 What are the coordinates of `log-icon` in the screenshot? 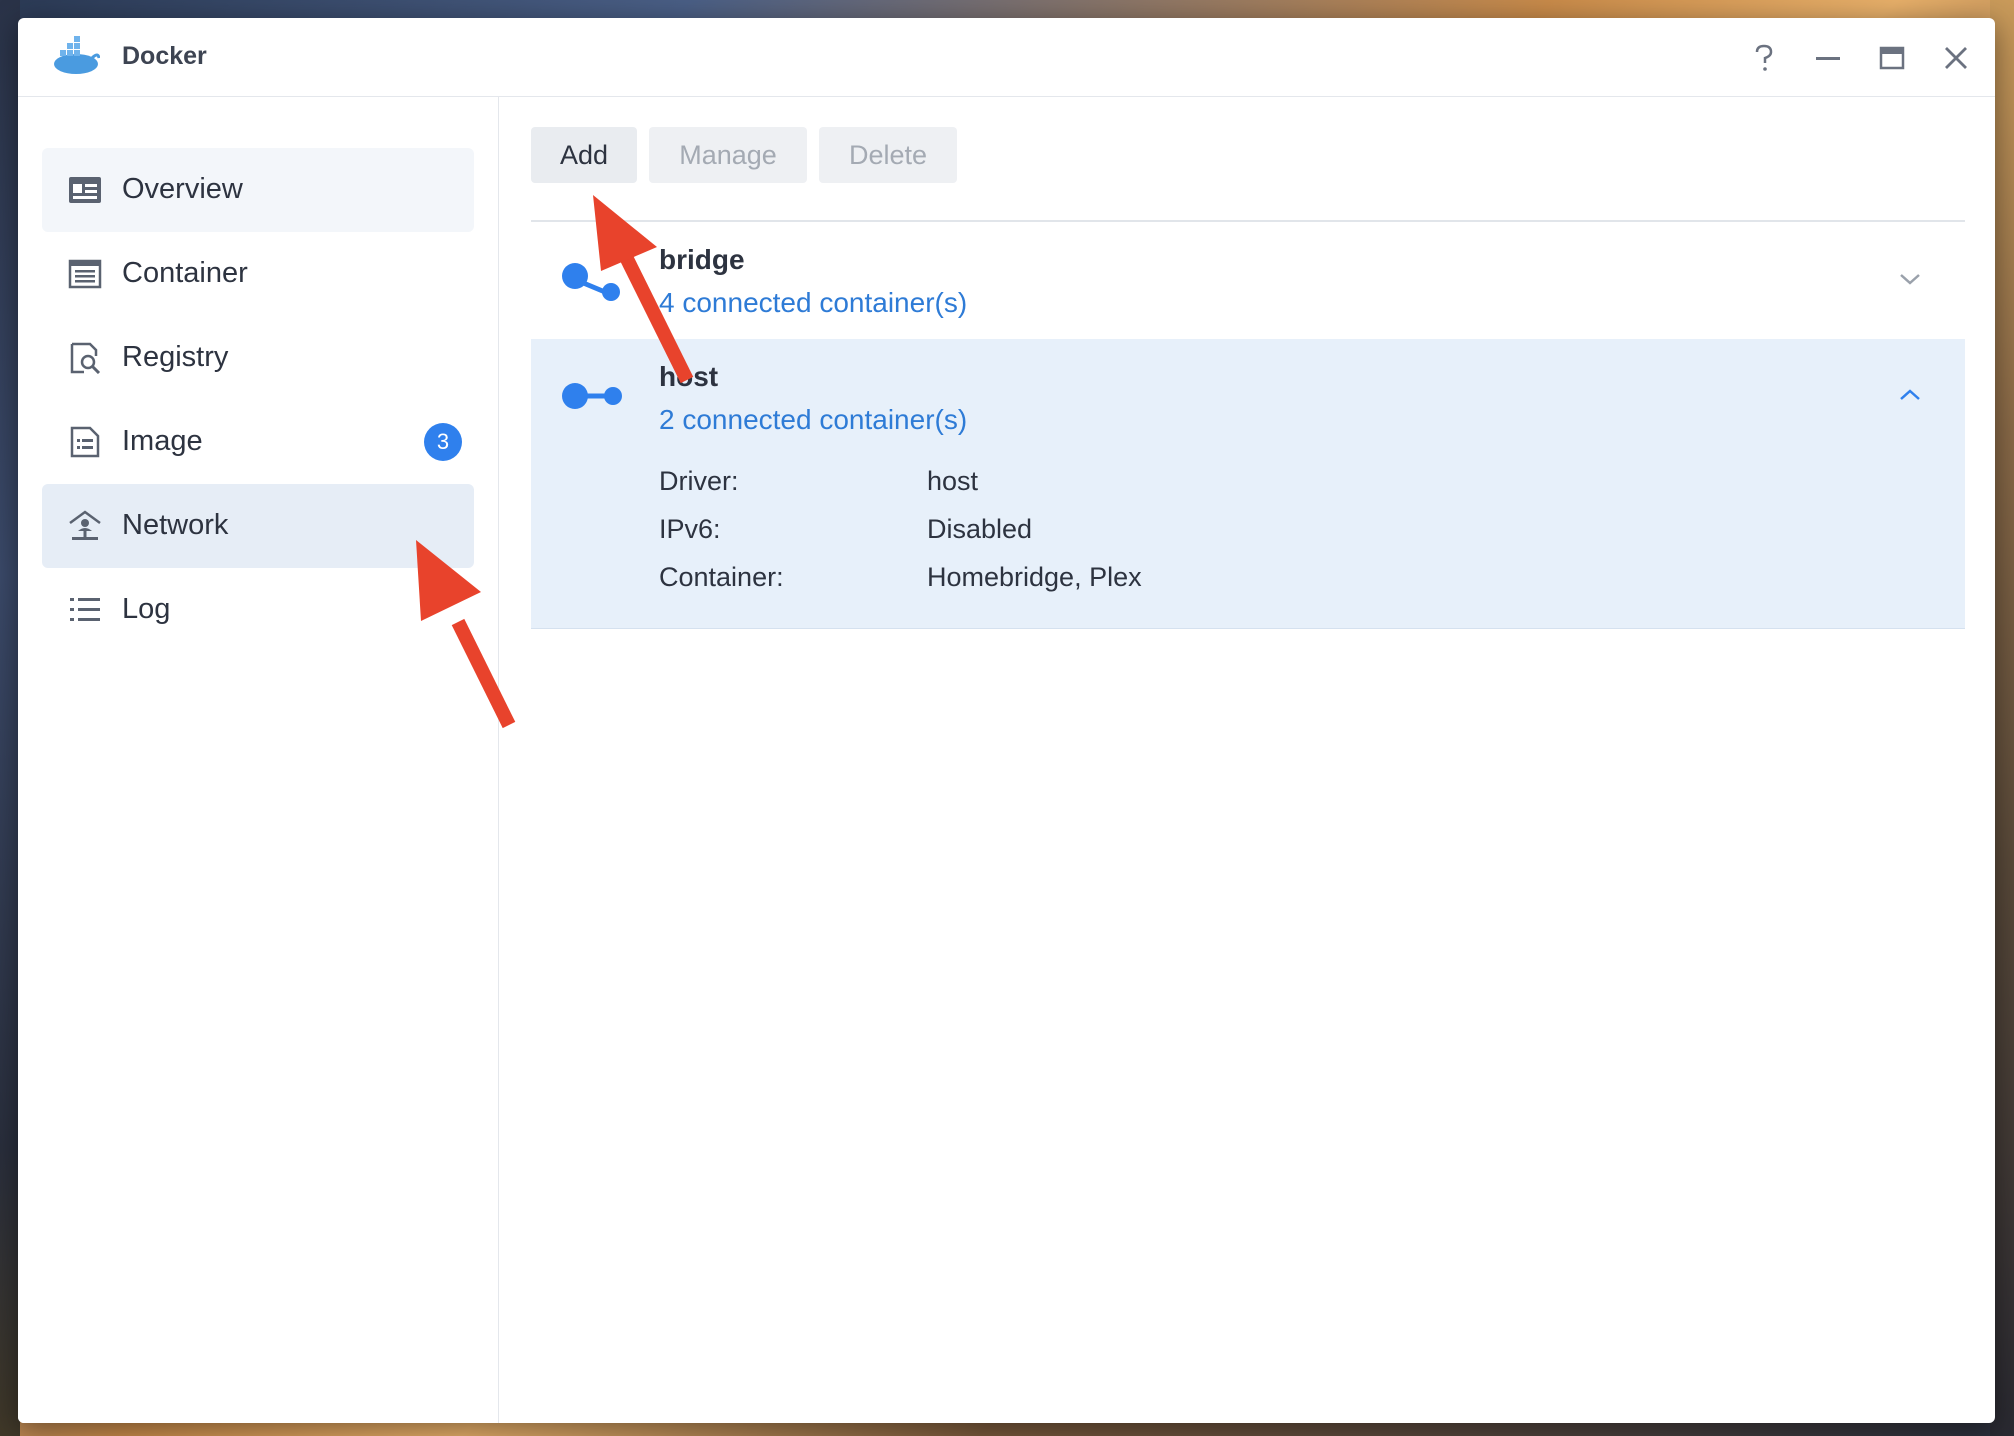 It's located at (85, 609).